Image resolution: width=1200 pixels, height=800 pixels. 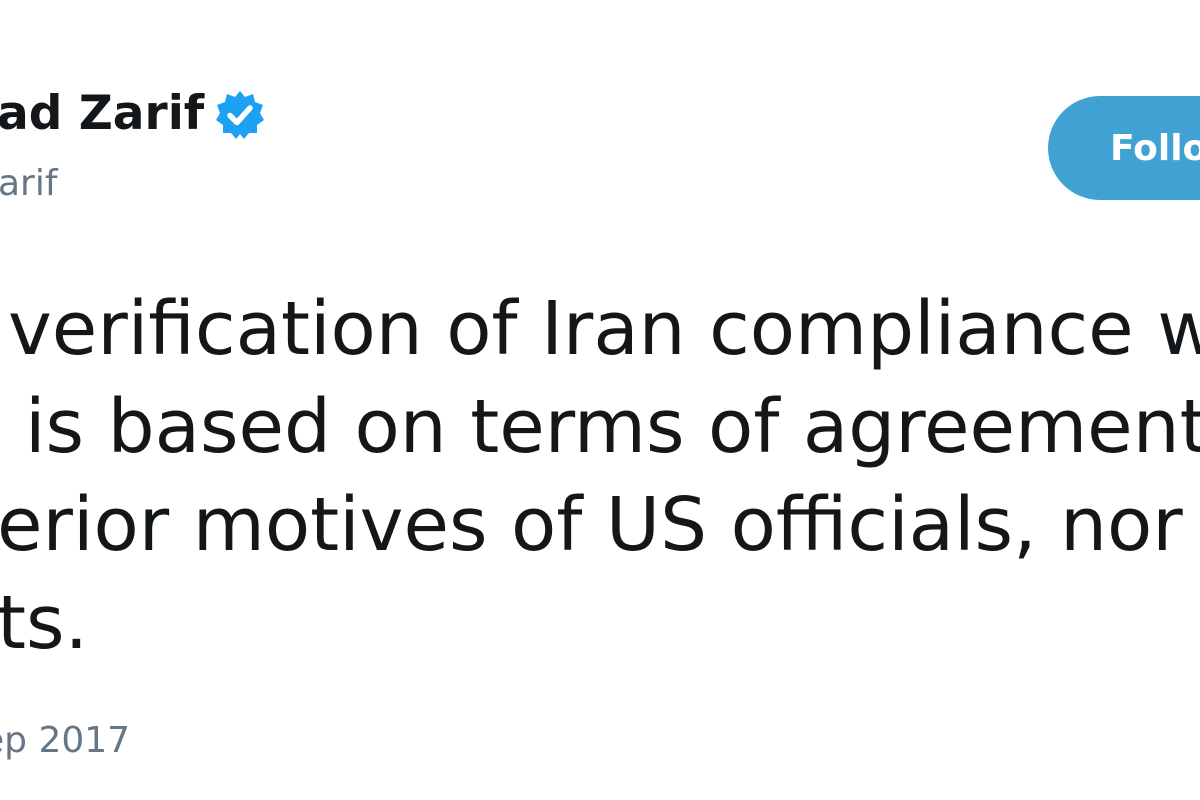 I want to click on tweet-text-line: ts., so click(x=44, y=623).